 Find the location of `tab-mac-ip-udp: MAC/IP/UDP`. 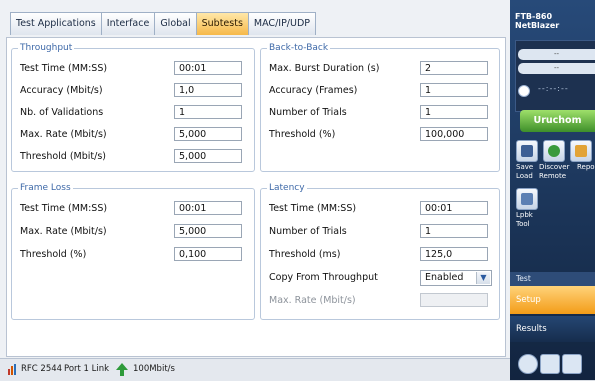

tab-mac-ip-udp: MAC/IP/UDP is located at coordinates (281, 23).